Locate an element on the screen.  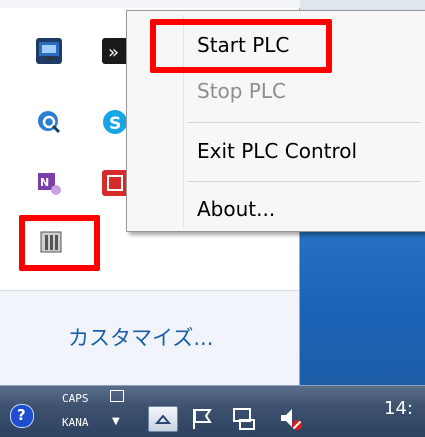
action-center-flag-icon is located at coordinates (202, 420).